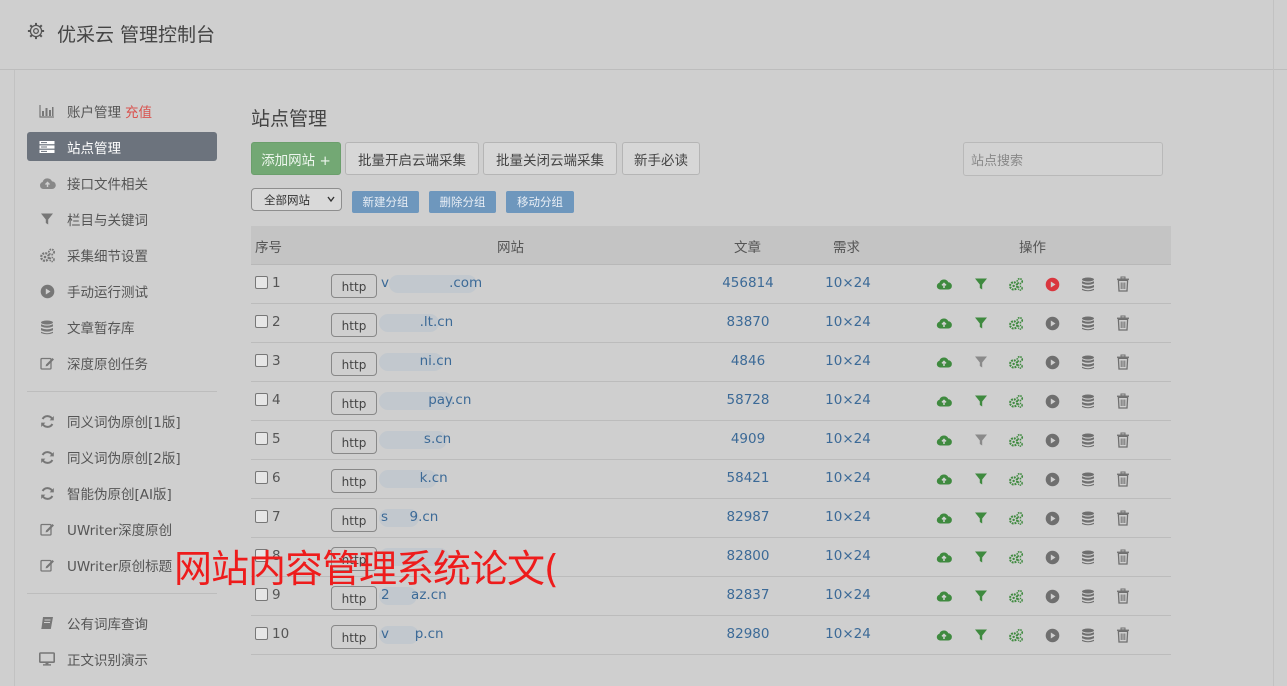 The width and height of the screenshot is (1287, 686). I want to click on batch-disable-cloud-button: 批量关闭云端采集, so click(550, 158).